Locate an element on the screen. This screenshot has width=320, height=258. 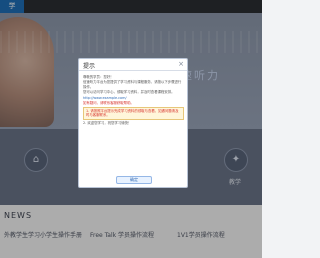
close-icon: × is located at coordinates (181, 64).